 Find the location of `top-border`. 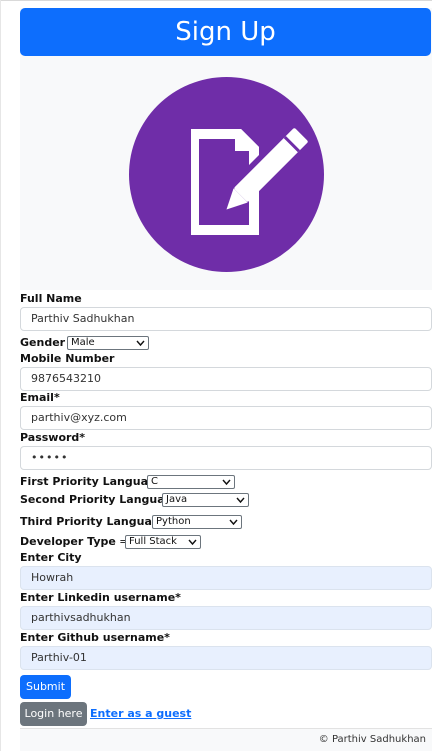

top-border is located at coordinates (216, 0).